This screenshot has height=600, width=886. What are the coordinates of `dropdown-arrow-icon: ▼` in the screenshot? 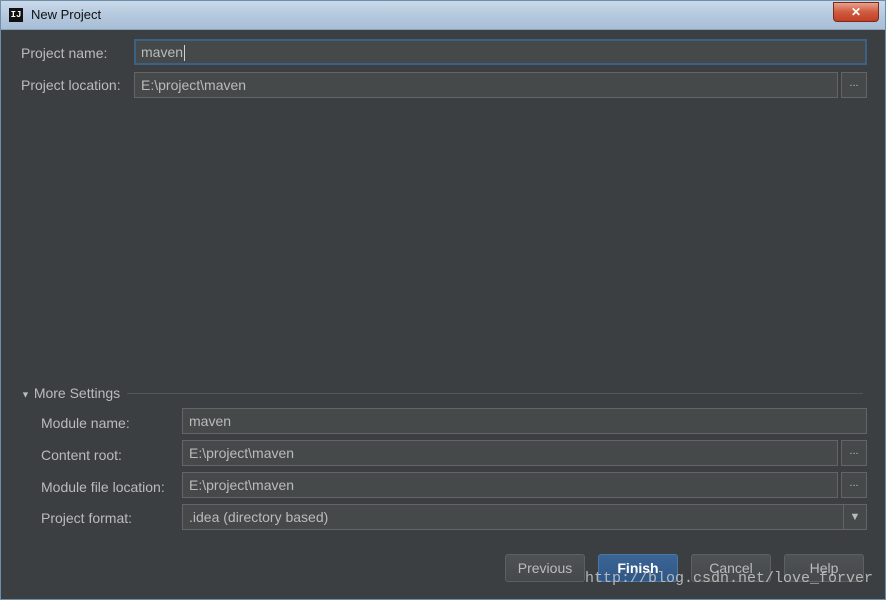 It's located at (854, 517).